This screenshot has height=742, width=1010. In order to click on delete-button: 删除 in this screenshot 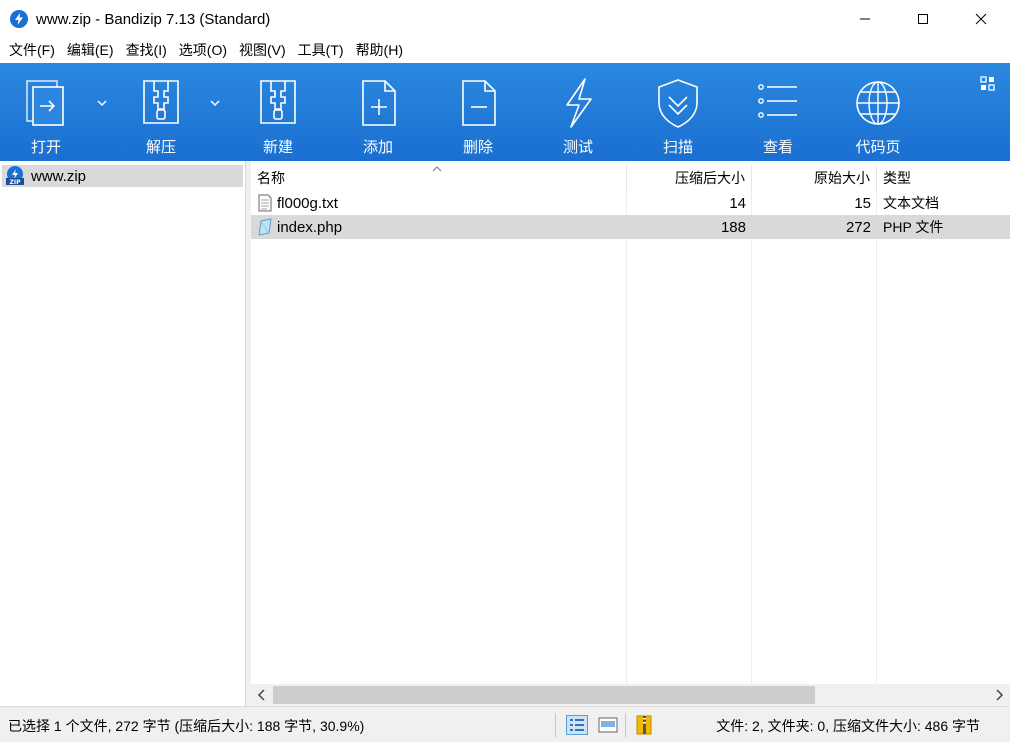, I will do `click(475, 112)`.